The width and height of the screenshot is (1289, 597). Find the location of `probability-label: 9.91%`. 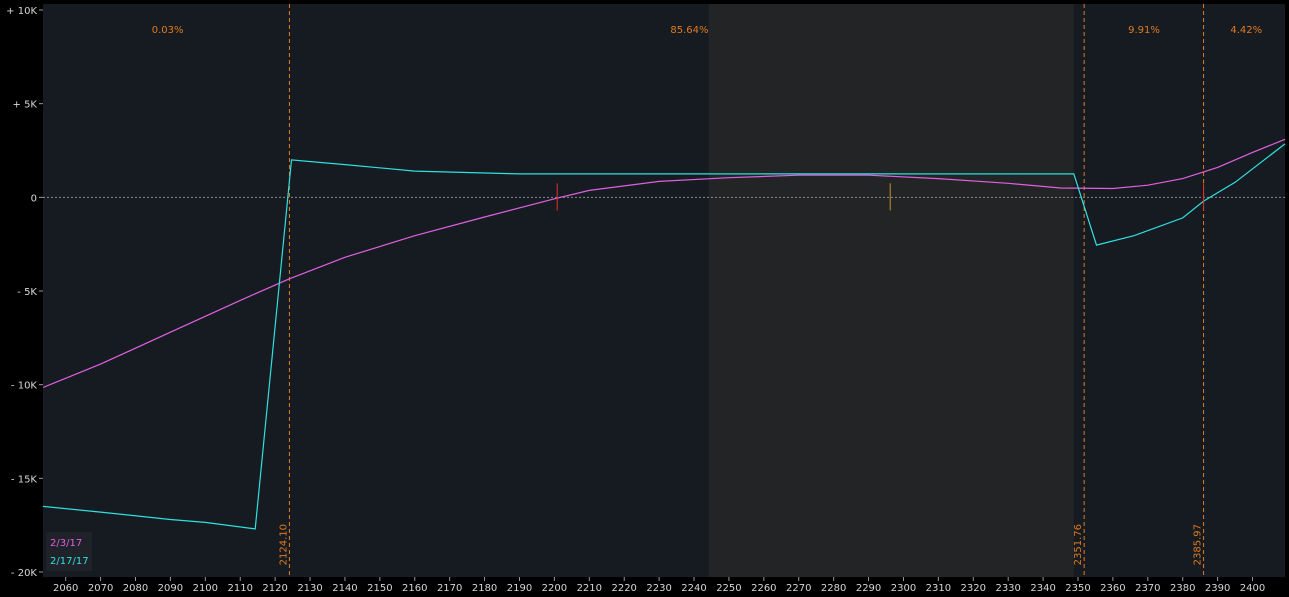

probability-label: 9.91% is located at coordinates (1144, 30).